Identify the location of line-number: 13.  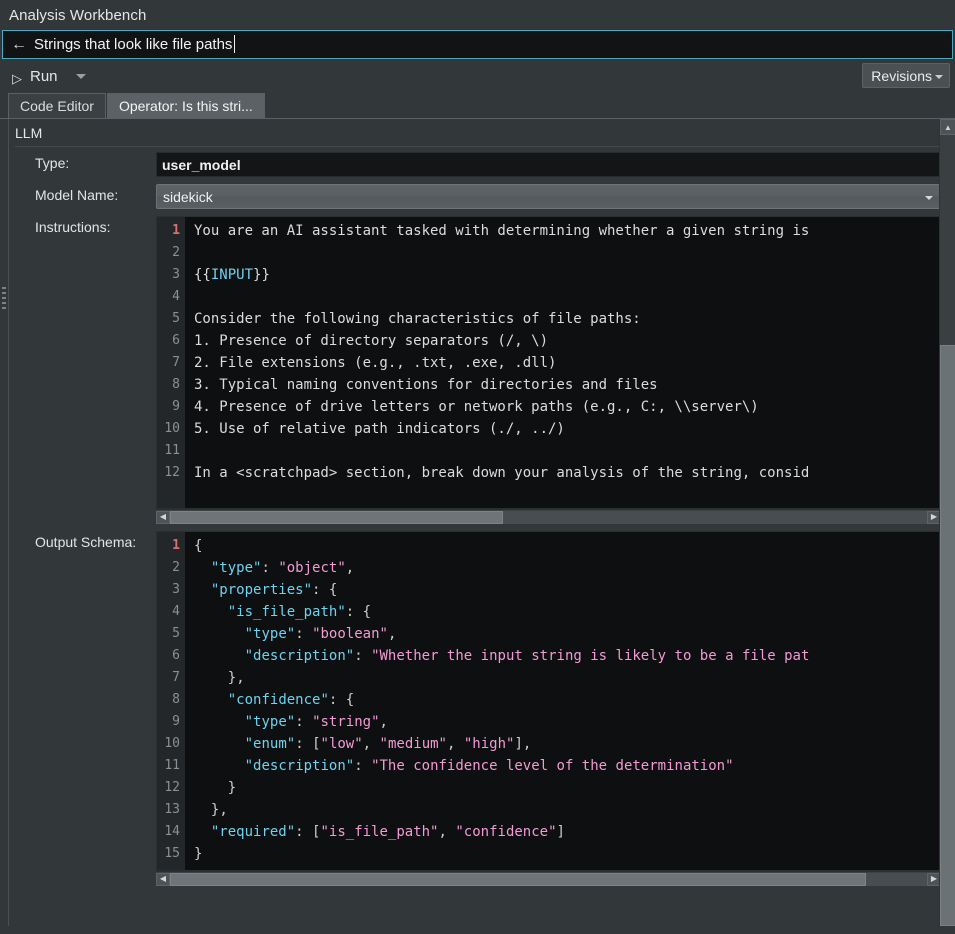
(172, 809).